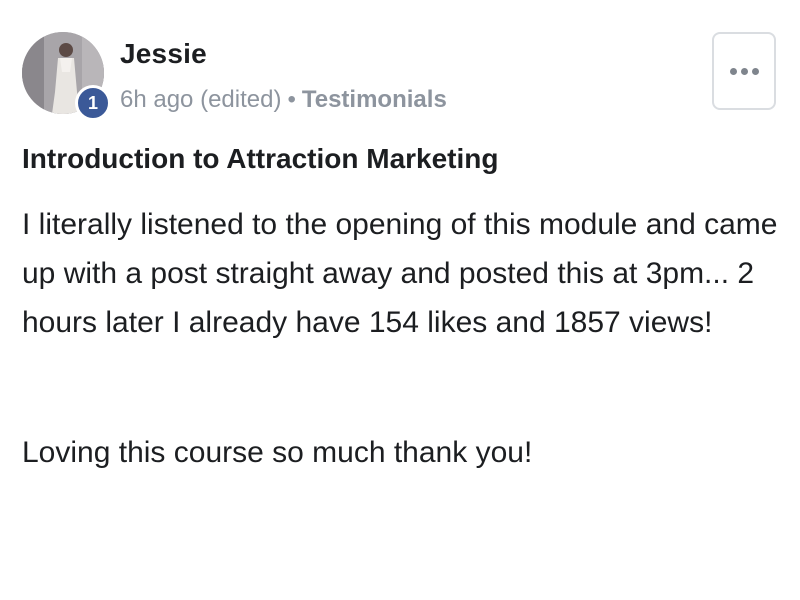 Image resolution: width=800 pixels, height=600 pixels. I want to click on more-options-dots-icon, so click(744, 71).